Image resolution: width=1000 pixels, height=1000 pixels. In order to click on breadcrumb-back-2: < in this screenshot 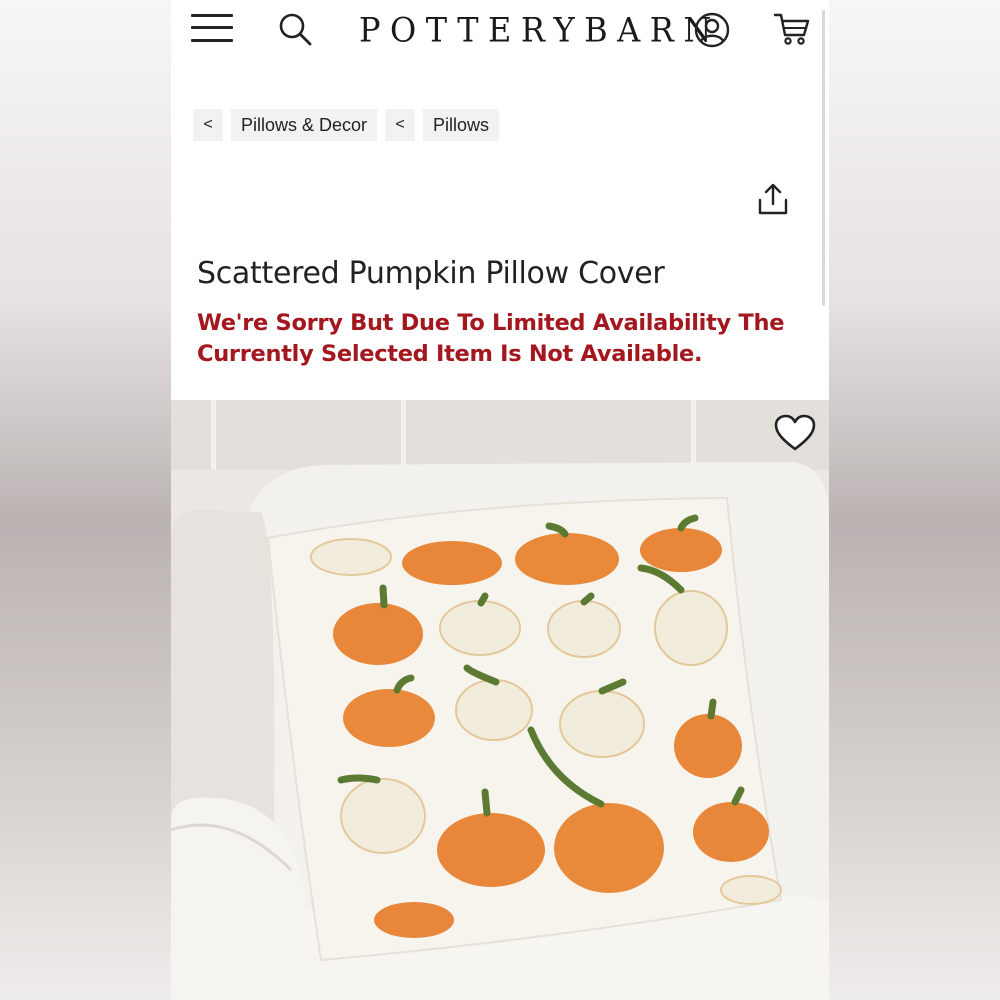, I will do `click(400, 125)`.